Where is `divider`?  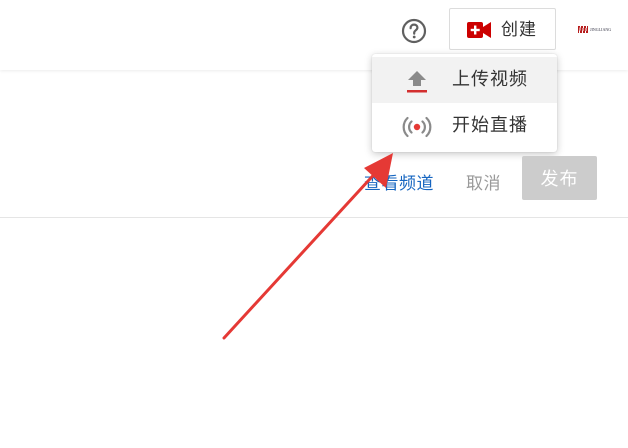
divider is located at coordinates (314, 217).